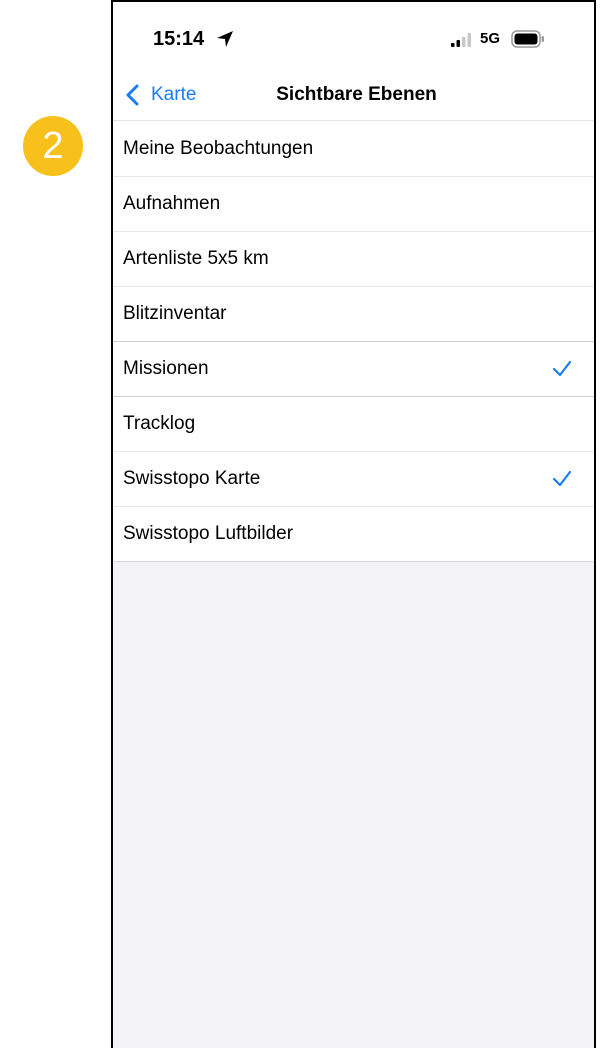  Describe the element at coordinates (218, 148) in the screenshot. I see `layer-label: Meine Beobachtungen` at that location.